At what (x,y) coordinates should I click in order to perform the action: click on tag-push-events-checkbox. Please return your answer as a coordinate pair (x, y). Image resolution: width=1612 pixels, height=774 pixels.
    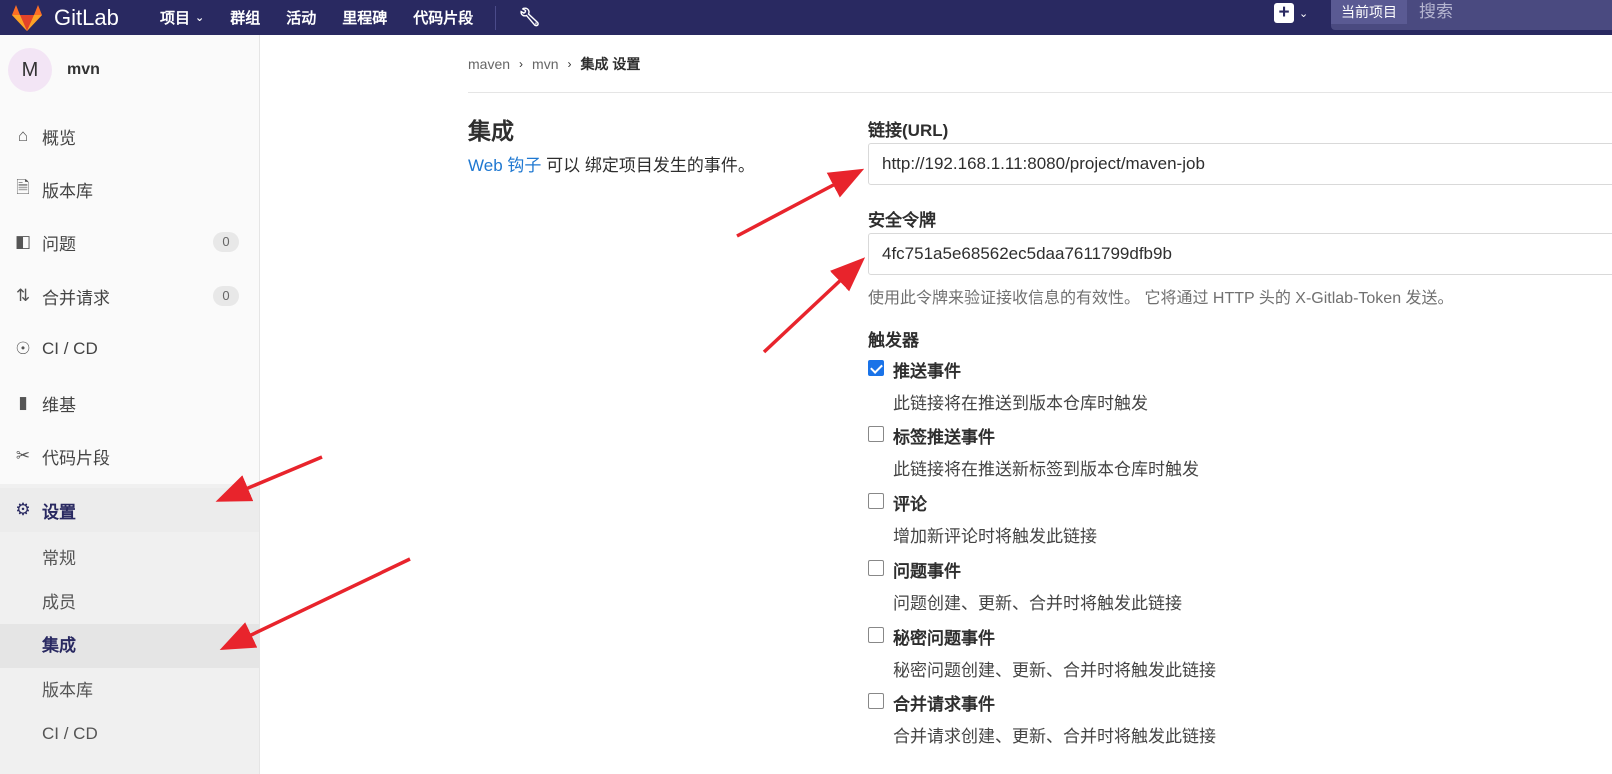
    Looking at the image, I should click on (876, 434).